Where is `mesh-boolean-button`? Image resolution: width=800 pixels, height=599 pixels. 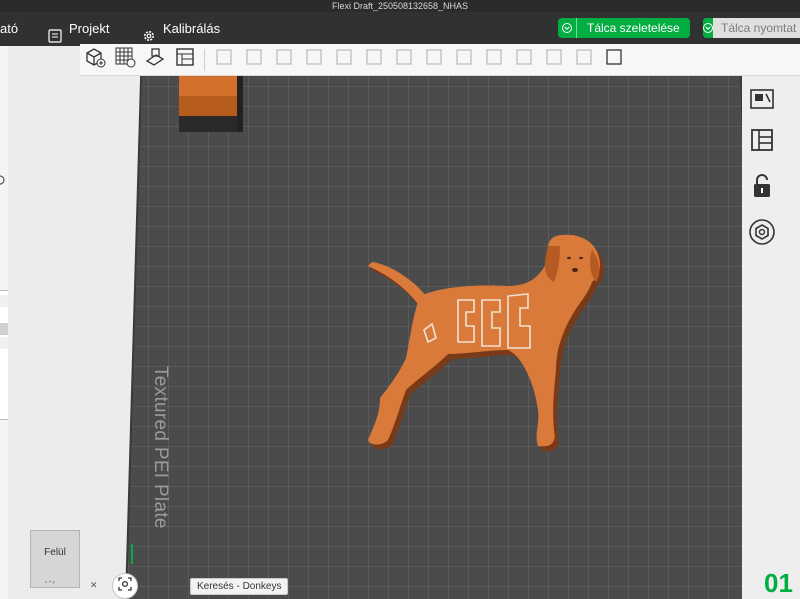 mesh-boolean-button is located at coordinates (434, 60).